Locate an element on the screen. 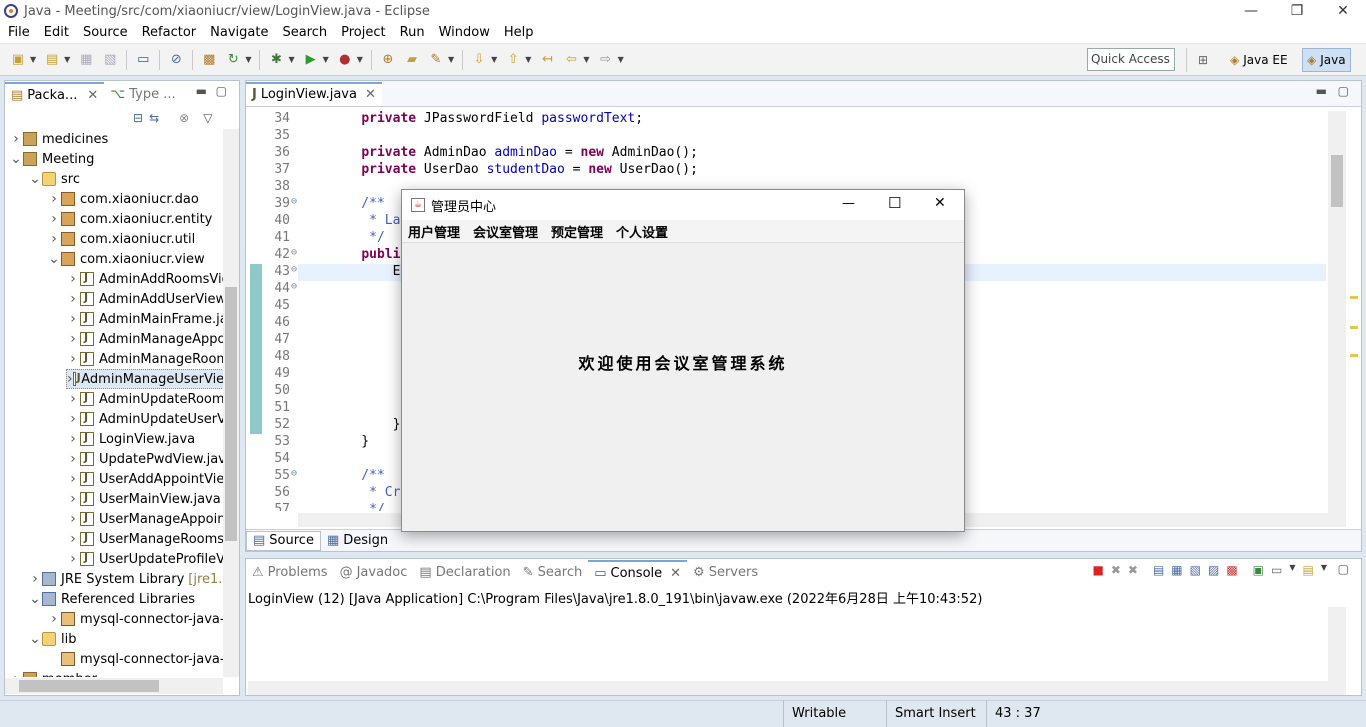  tree-item: › UpdatePwdView.java is located at coordinates (144, 459).